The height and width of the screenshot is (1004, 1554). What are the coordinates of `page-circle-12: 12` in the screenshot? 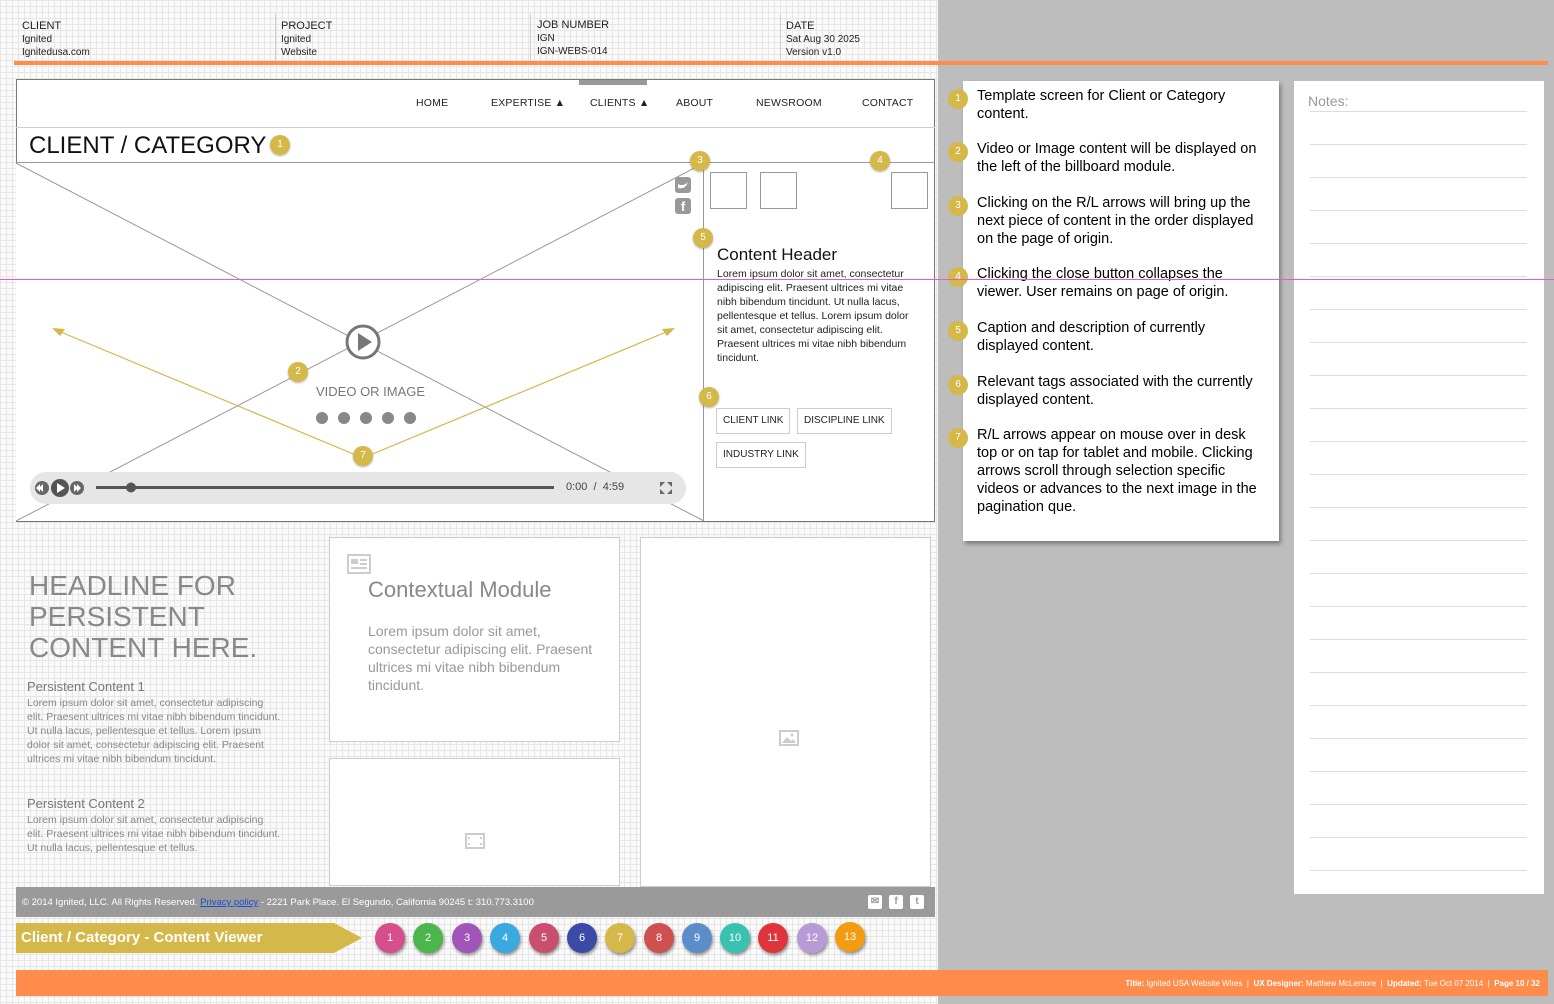 It's located at (812, 938).